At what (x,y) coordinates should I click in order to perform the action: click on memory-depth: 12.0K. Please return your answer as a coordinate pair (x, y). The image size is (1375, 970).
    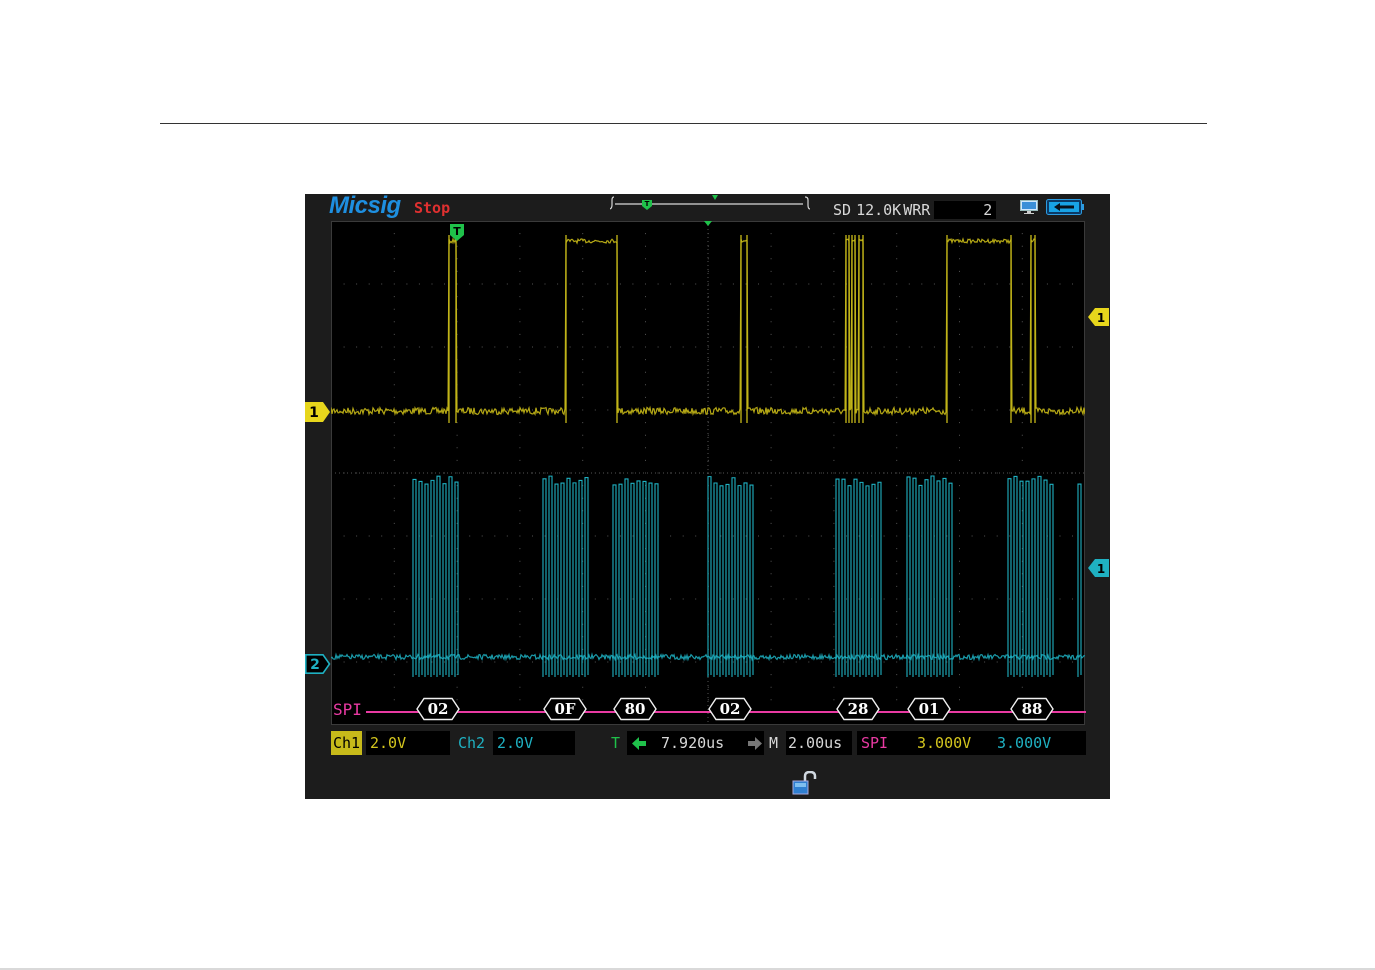
    Looking at the image, I should click on (879, 210).